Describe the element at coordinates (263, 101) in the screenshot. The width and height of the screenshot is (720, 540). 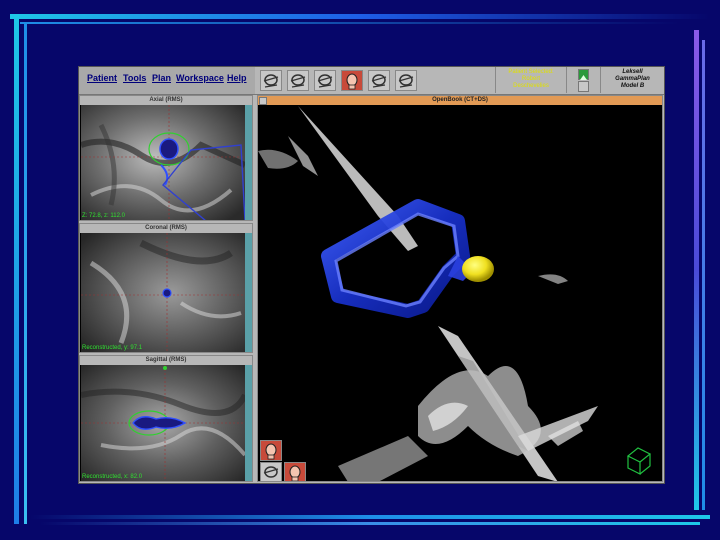
I see `3d-view-menu-button` at that location.